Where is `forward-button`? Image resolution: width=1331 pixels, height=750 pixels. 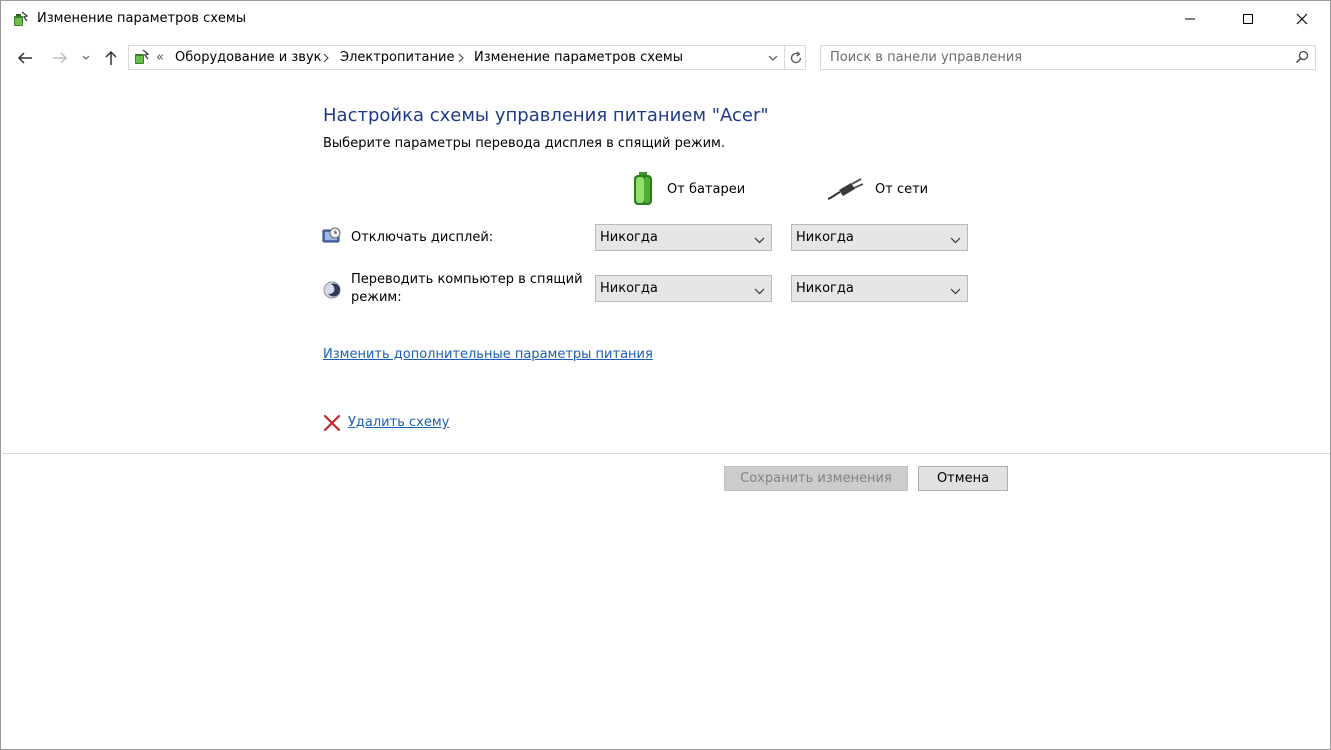
forward-button is located at coordinates (60, 58).